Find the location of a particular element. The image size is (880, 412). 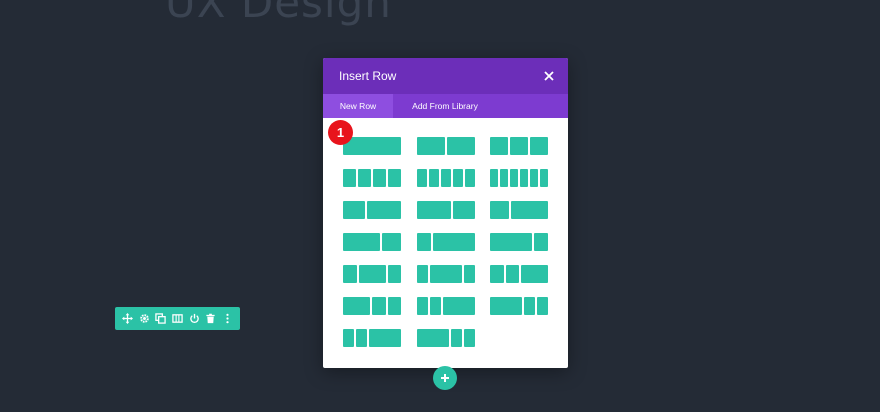

modal-title: Insert Row is located at coordinates (368, 76).